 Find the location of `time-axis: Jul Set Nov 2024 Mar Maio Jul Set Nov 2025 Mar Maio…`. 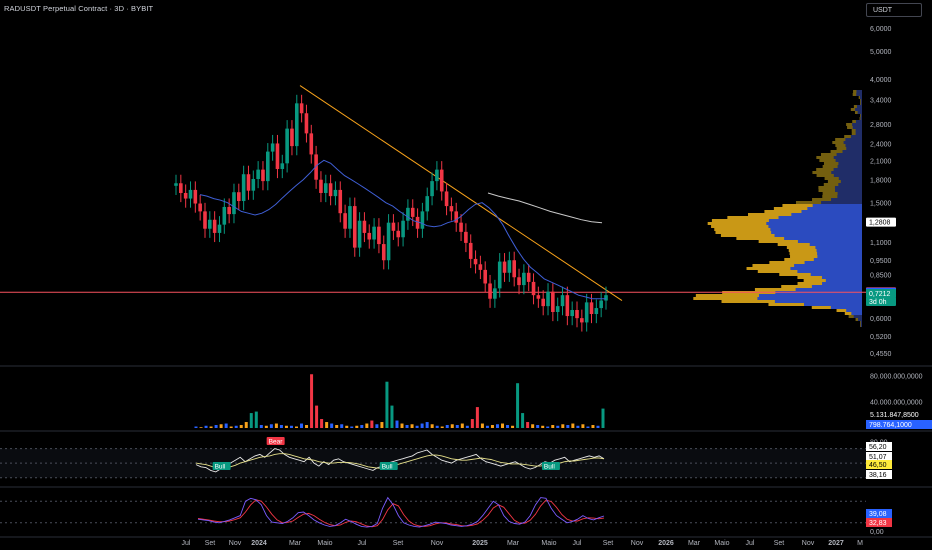

time-axis: Jul Set Nov 2024 Mar Maio Jul Set Nov 2025 Mar Maio… is located at coordinates (523, 543).